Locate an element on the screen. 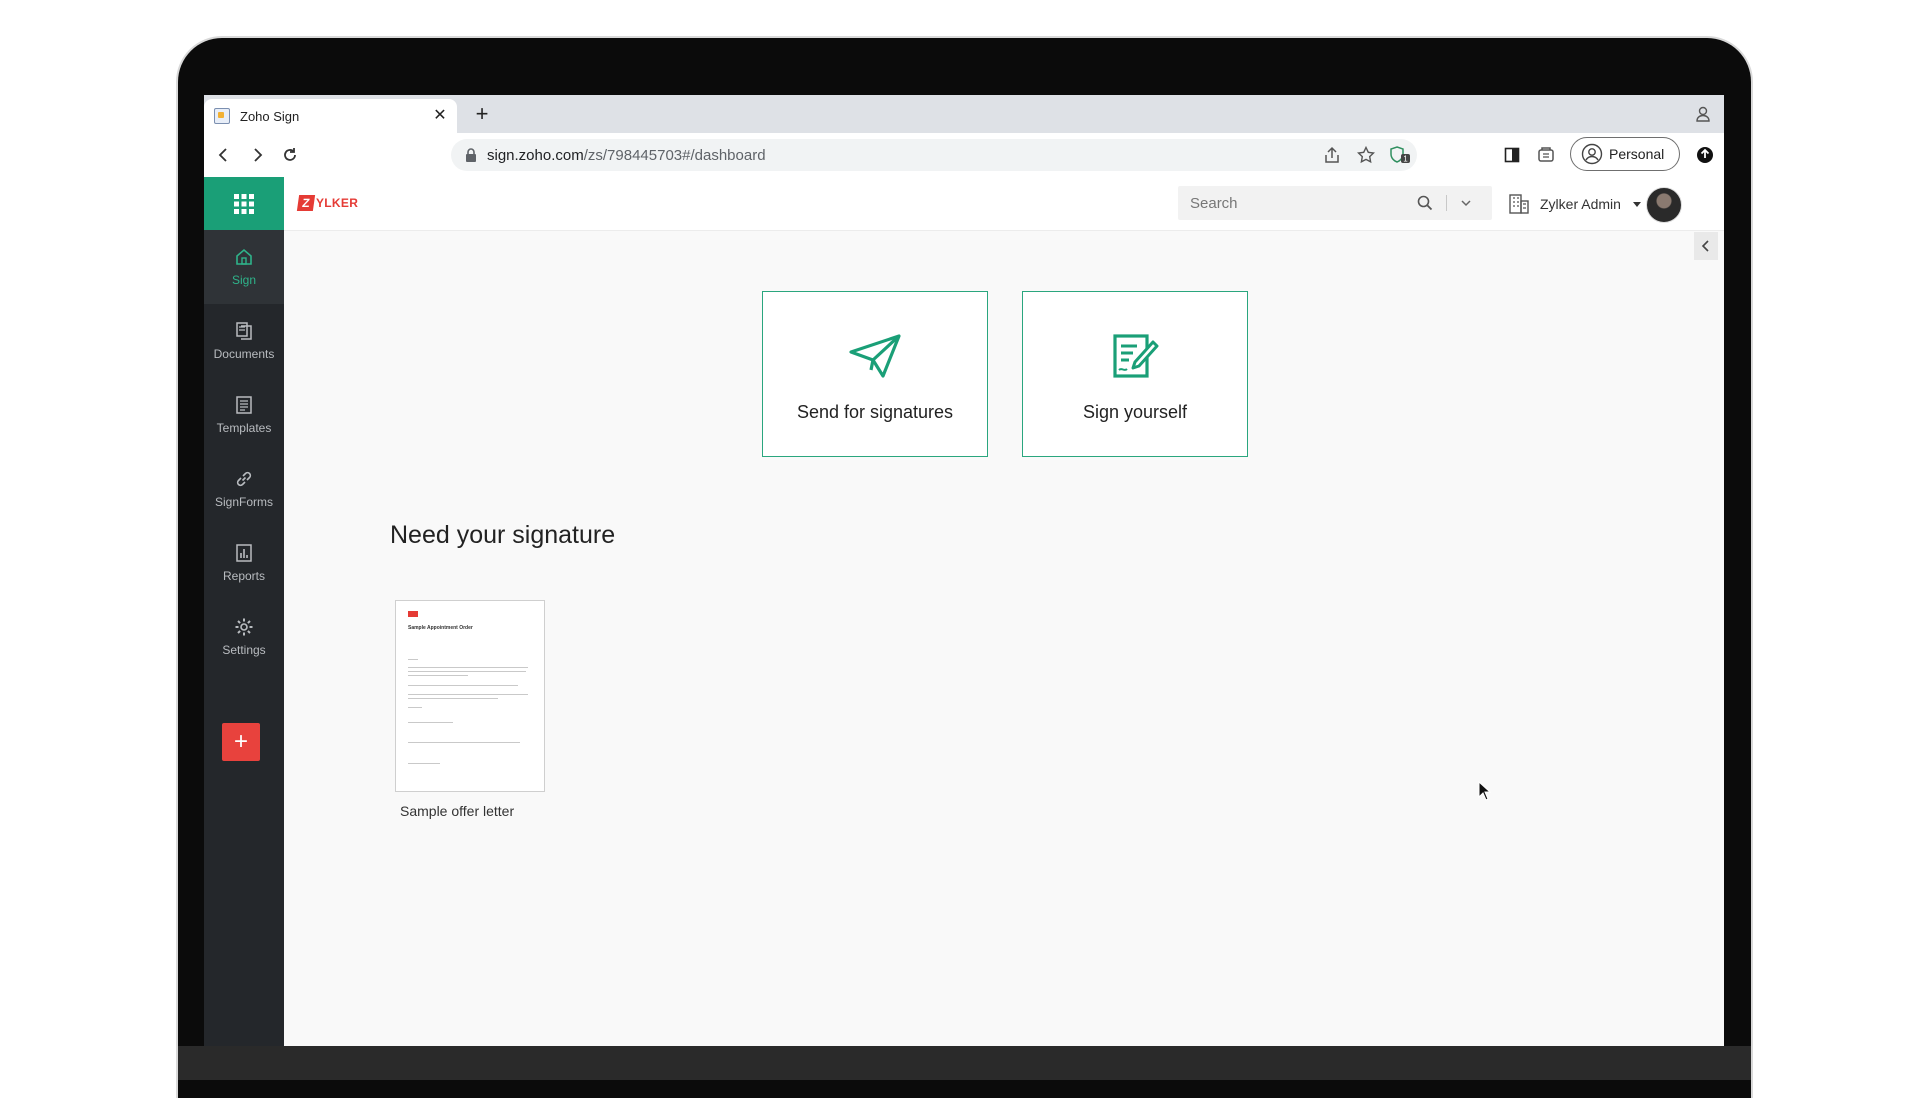 The image size is (1920, 1098). zylker-logo: Z YLKER is located at coordinates (327, 203).